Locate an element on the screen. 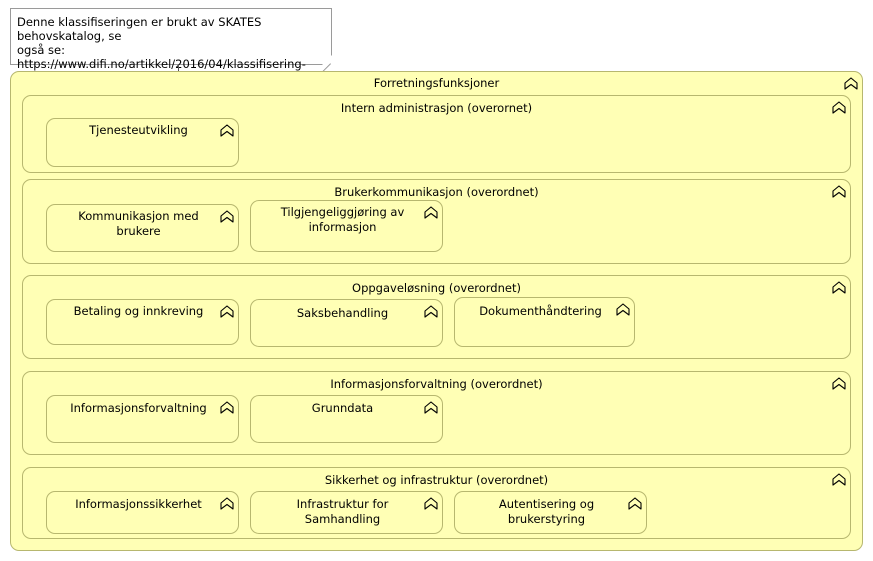 The width and height of the screenshot is (873, 561). function-tilgjengeliggjoring: Tilgjengeliggjøring av informasjon is located at coordinates (346, 226).